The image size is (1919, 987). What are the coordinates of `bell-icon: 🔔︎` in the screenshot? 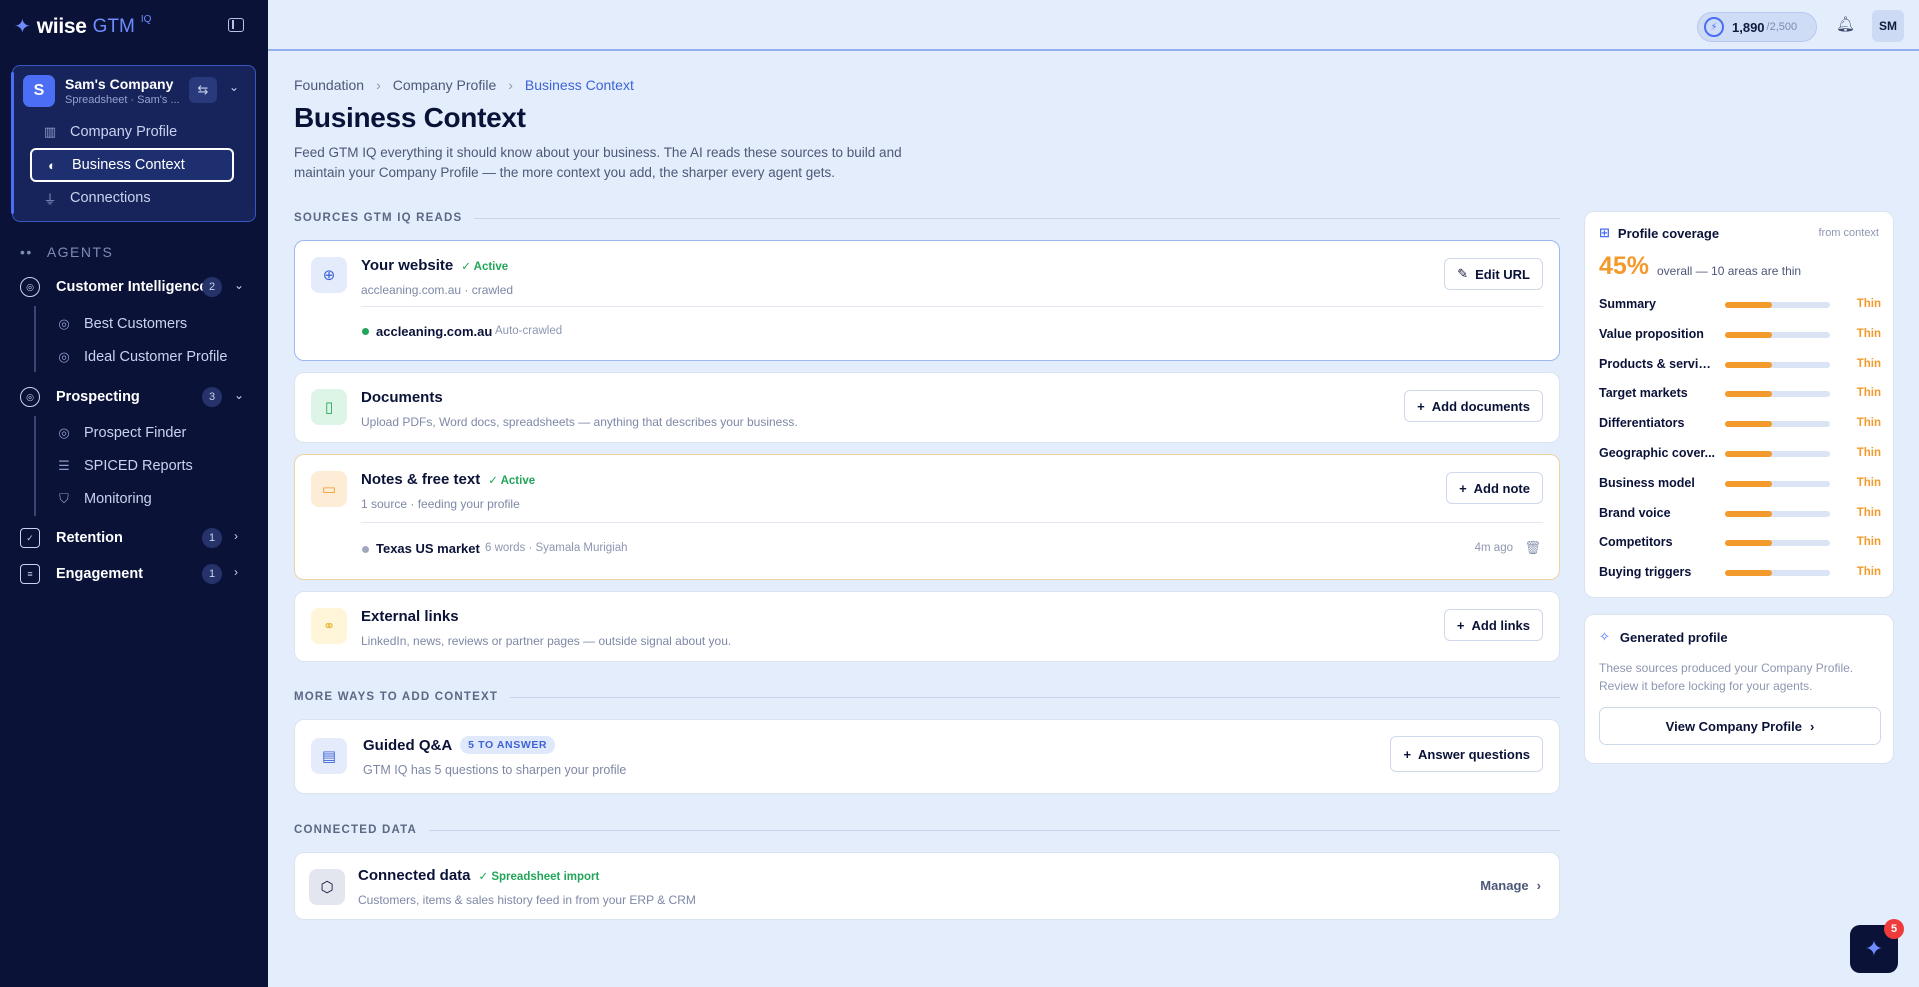 It's located at (1845, 24).